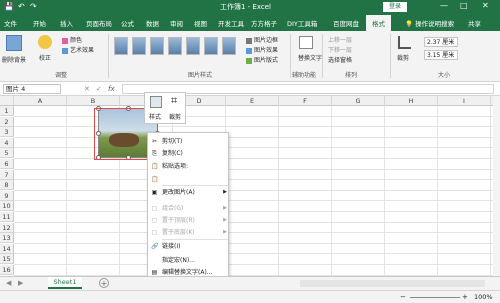 This screenshot has width=500, height=303. I want to click on mini-style-button: 样式, so click(155, 116).